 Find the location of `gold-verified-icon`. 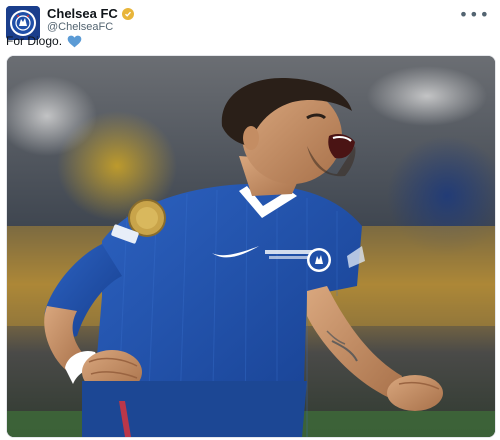

gold-verified-icon is located at coordinates (127, 13).